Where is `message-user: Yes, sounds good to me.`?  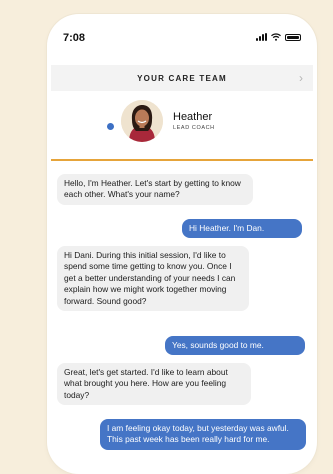
message-user: Yes, sounds good to me. is located at coordinates (235, 346).